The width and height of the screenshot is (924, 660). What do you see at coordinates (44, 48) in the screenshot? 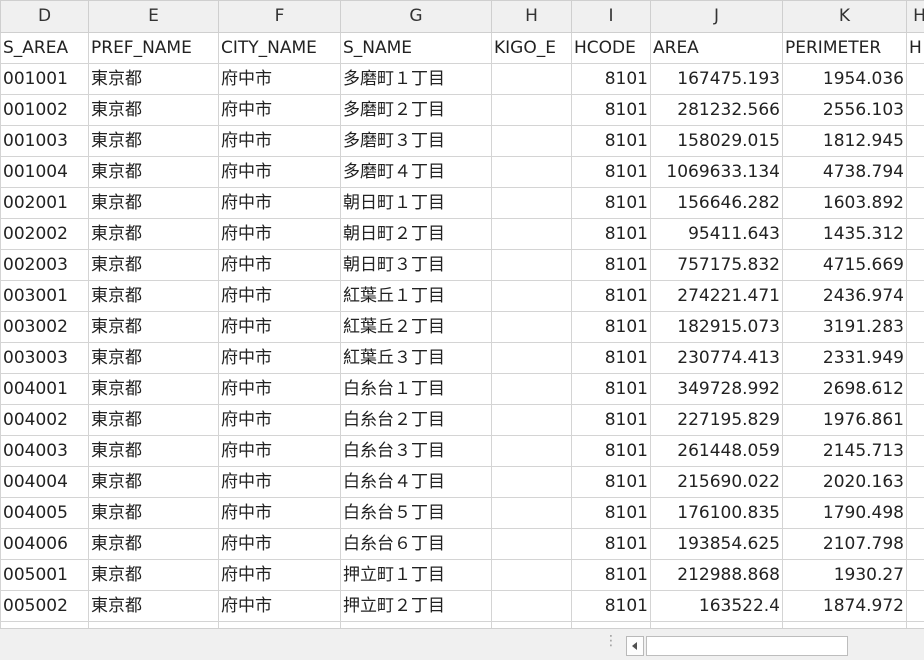
I see `field-name-cell: S_AREA` at bounding box center [44, 48].